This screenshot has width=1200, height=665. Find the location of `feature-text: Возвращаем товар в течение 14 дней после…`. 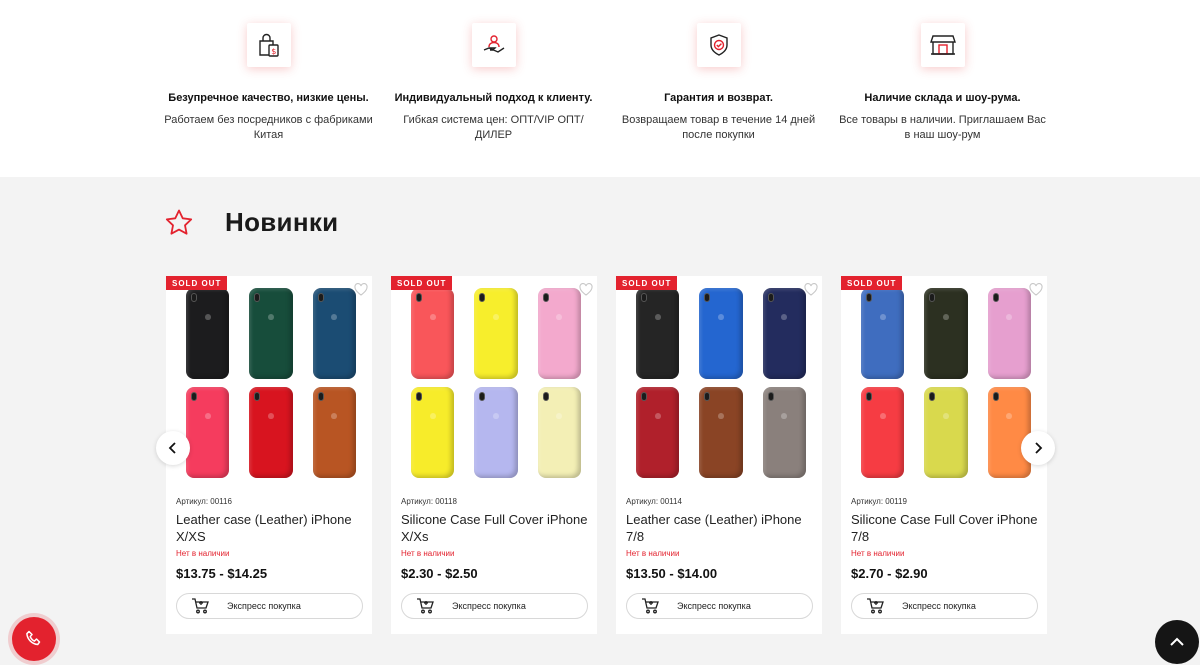

feature-text: Возвращаем товар в течение 14 дней после… is located at coordinates (718, 127).